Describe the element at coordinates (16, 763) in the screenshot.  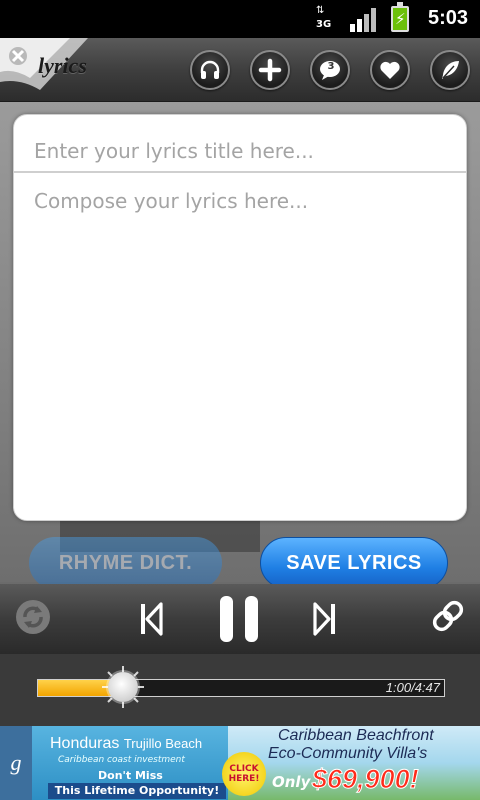
I see `ad-network-logo: g` at that location.